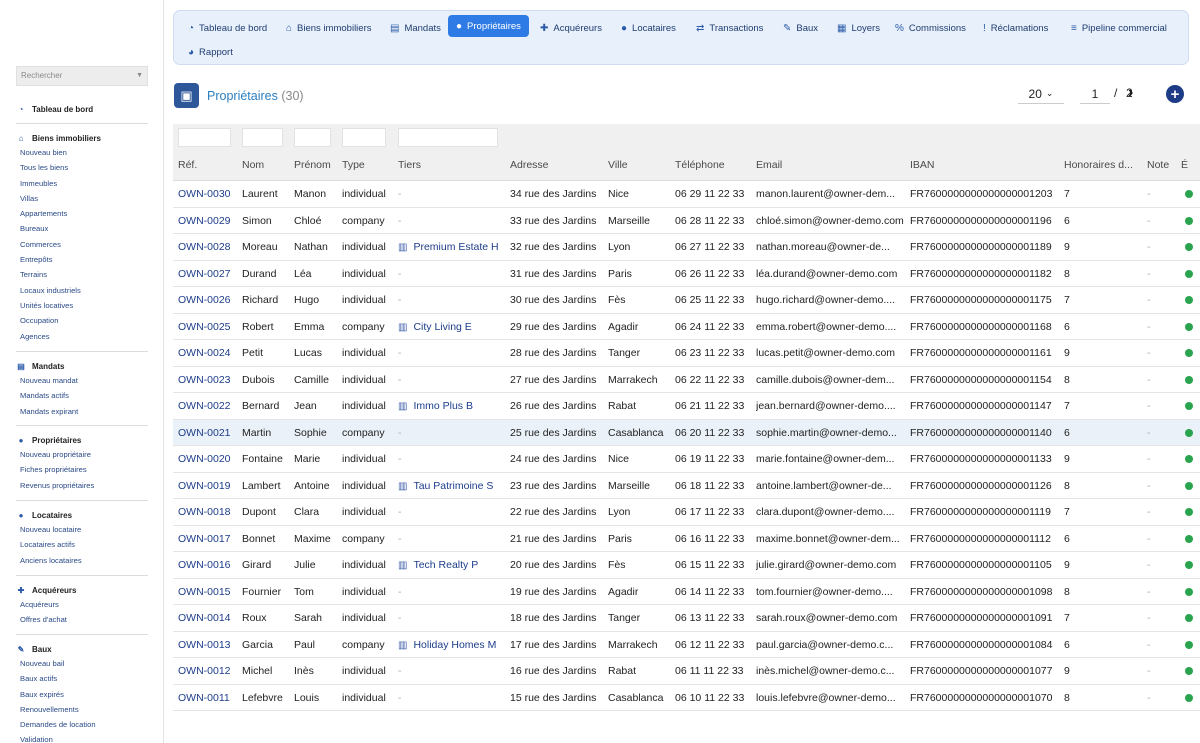 Image resolution: width=1200 pixels, height=743 pixels. I want to click on tab-réclamations: ! Réclamations, so click(1015, 28).